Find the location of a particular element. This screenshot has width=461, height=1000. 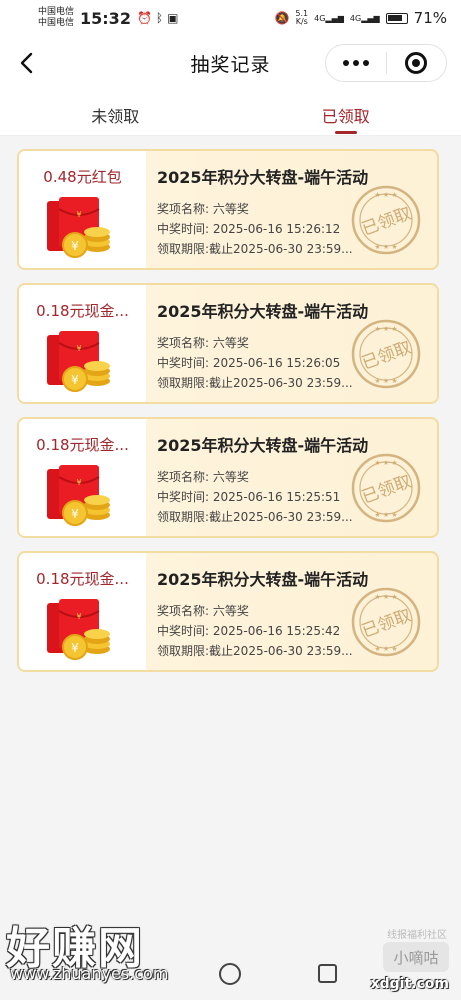

target-icon is located at coordinates (416, 63).